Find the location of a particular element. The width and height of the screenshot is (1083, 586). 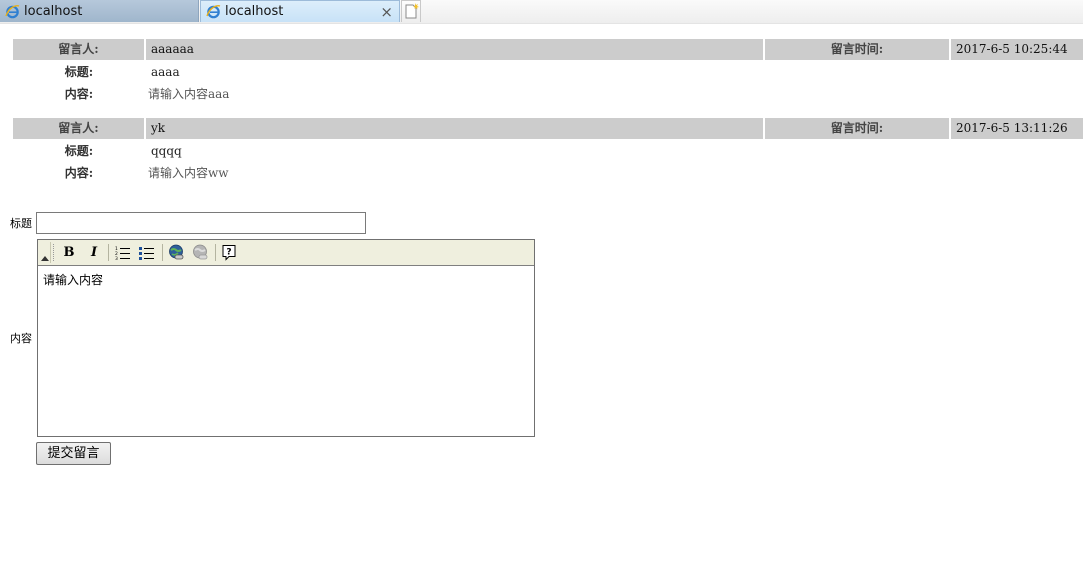

italic-icon: I is located at coordinates (94, 252).